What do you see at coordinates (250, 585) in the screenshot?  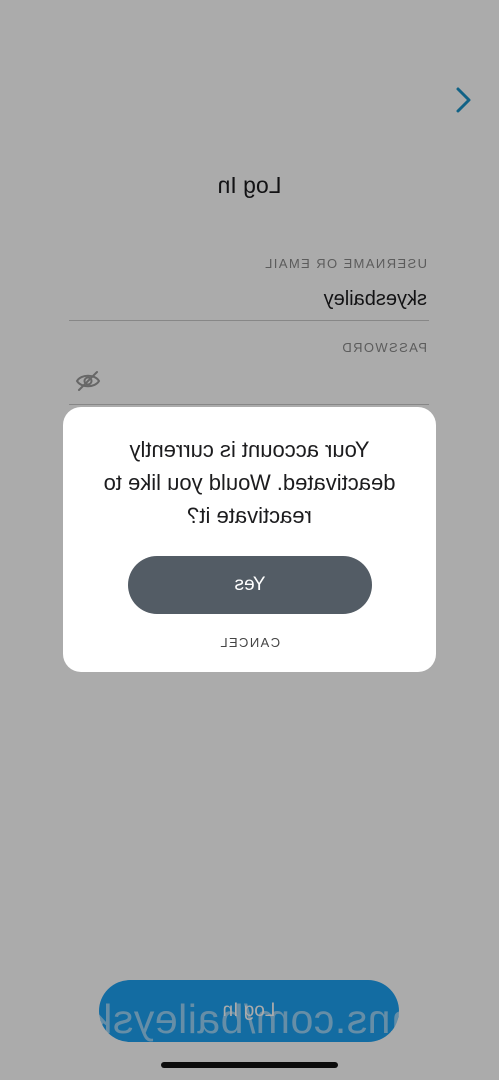 I see `yes-button: Yes` at bounding box center [250, 585].